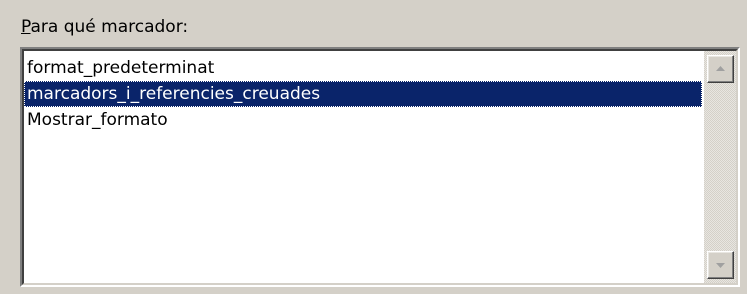 The height and width of the screenshot is (294, 747). I want to click on scroll-down-button, so click(720, 265).